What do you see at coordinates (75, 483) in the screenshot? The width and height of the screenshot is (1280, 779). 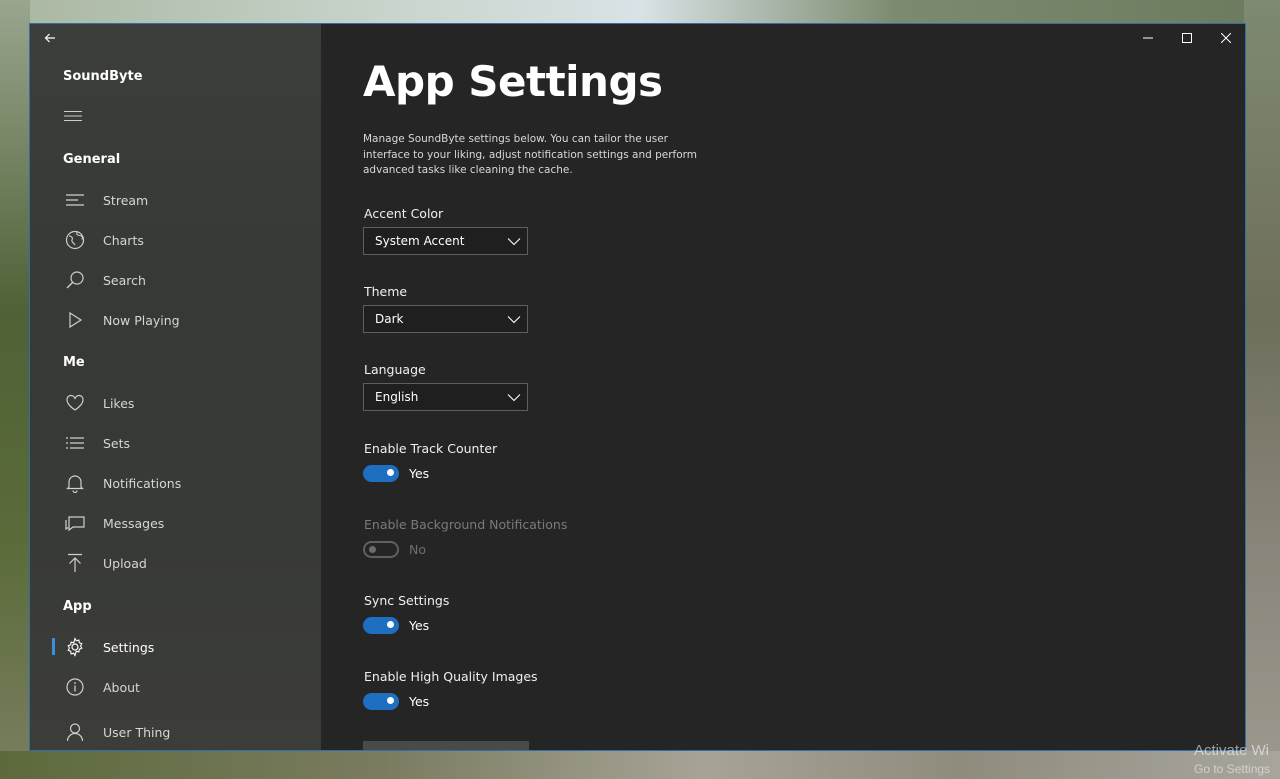 I see `bell-icon` at bounding box center [75, 483].